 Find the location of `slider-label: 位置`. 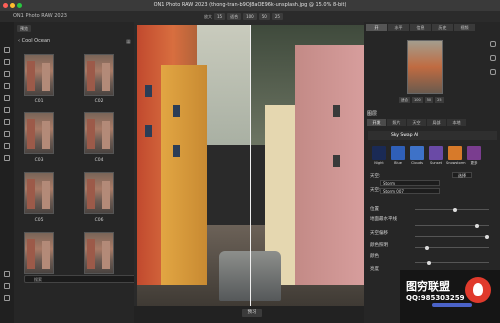

slider-label: 位置 is located at coordinates (374, 209).